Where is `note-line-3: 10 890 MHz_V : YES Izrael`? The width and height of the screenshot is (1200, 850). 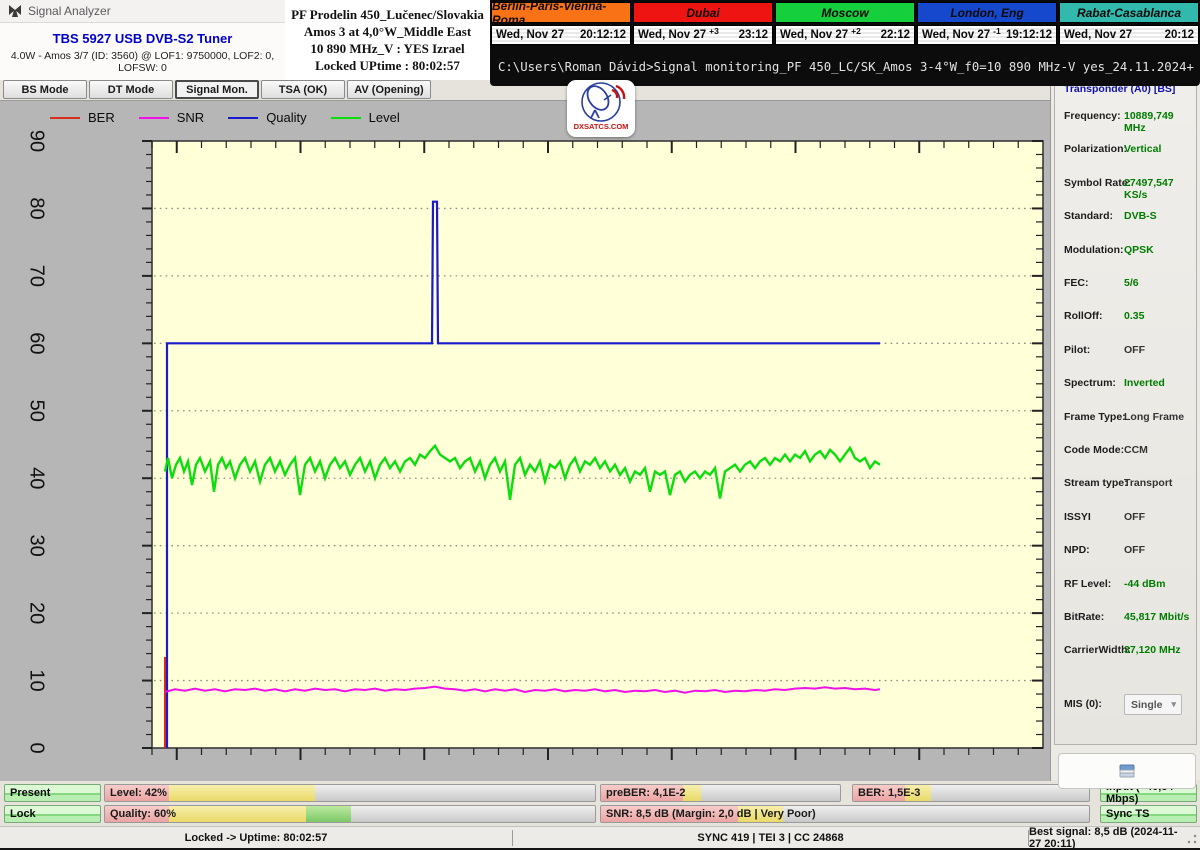 note-line-3: 10 890 MHz_V : YES Izrael is located at coordinates (387, 48).